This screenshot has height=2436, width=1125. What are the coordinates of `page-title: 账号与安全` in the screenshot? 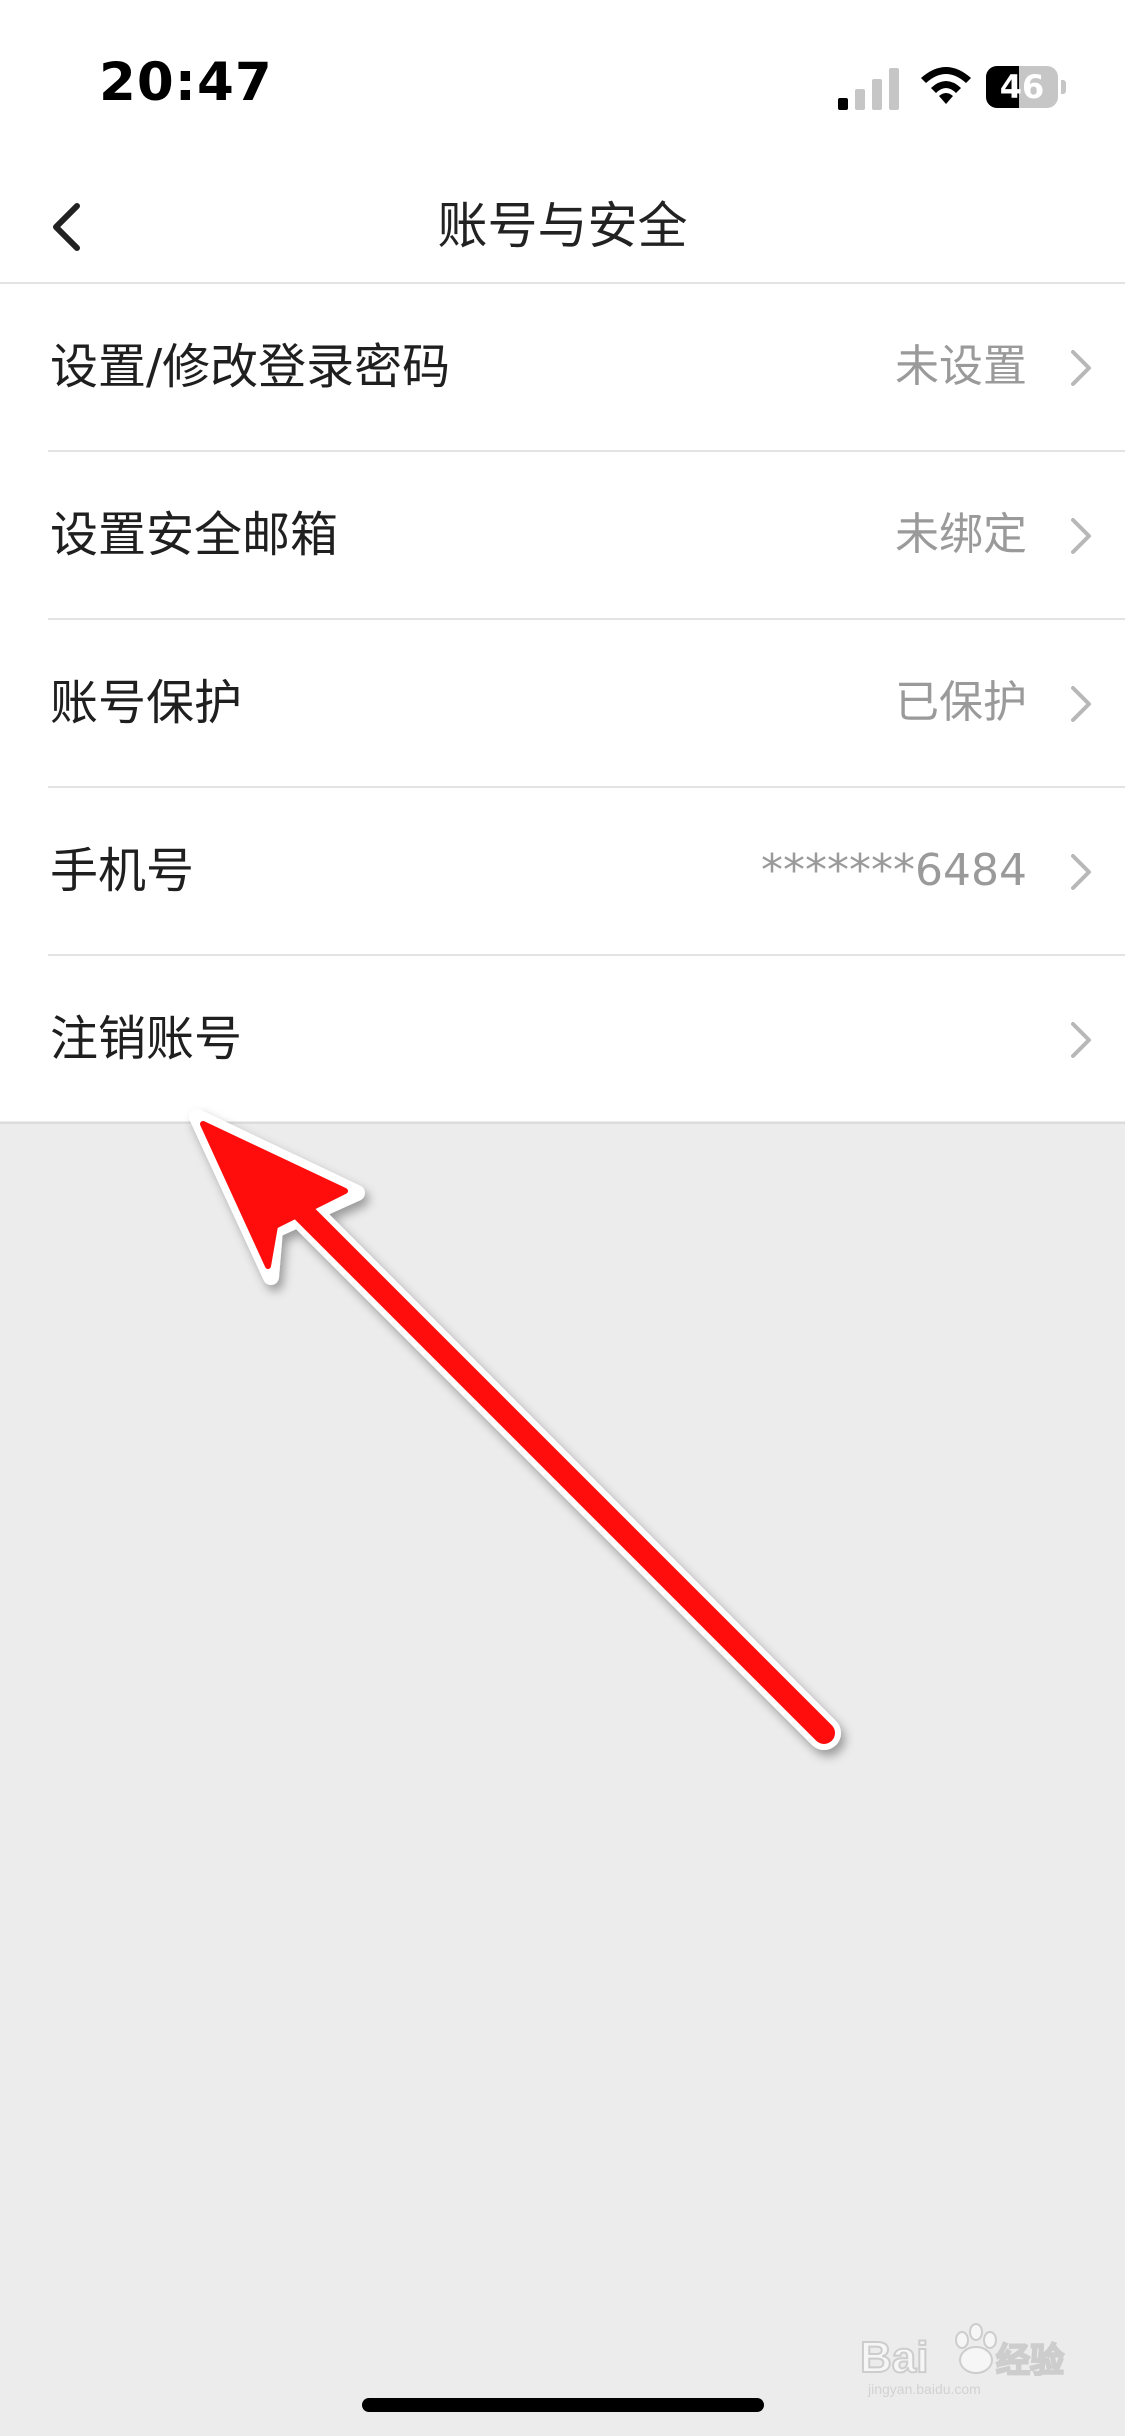 It's located at (562, 226).